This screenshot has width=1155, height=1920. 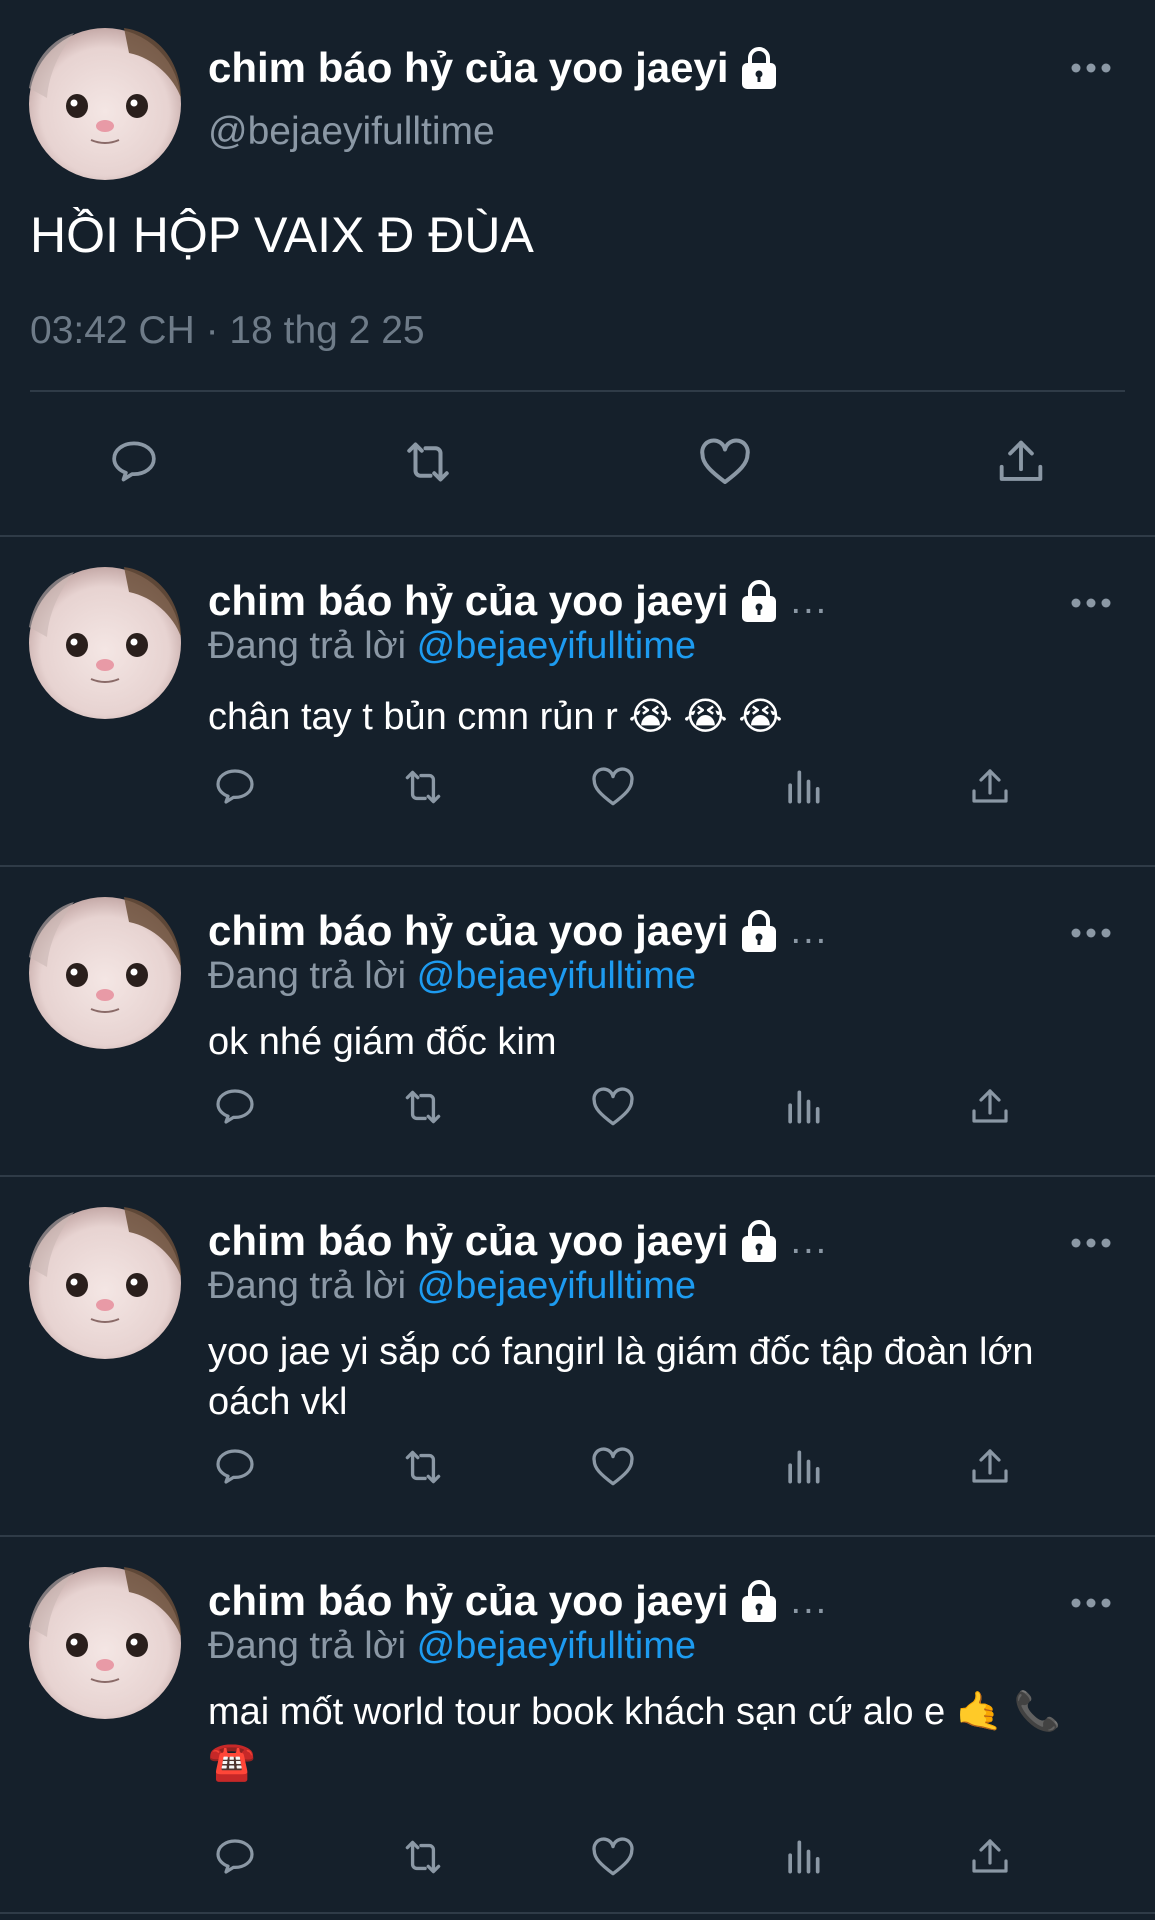 I want to click on handle: @bejaeyifulltime, so click(x=351, y=132).